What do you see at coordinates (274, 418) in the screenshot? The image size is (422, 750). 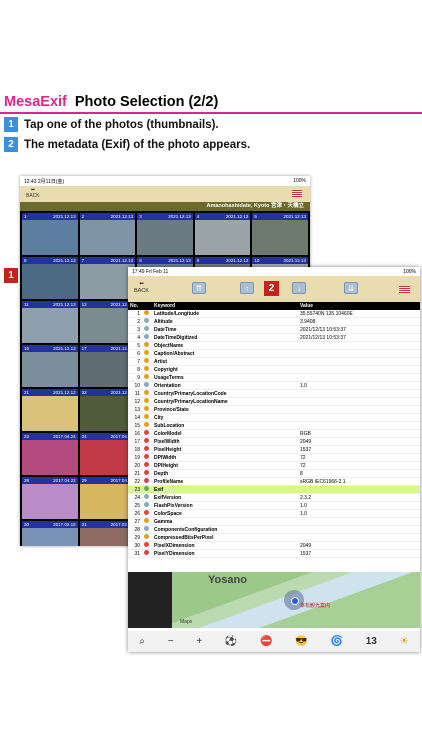 I see `table-row: 14 City` at bounding box center [274, 418].